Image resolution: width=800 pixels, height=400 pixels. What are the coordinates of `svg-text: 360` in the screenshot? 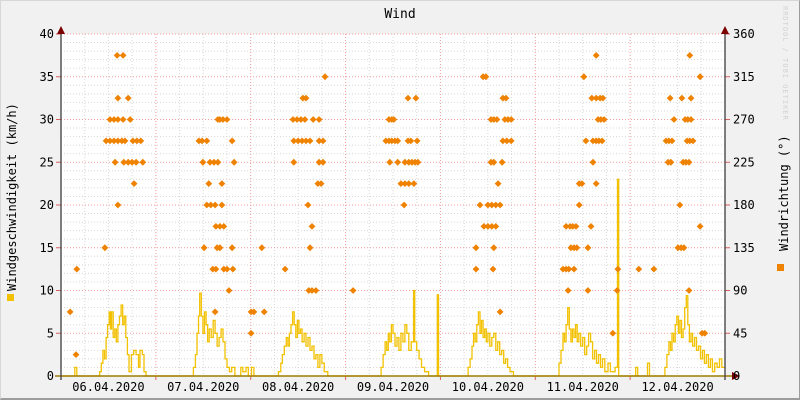 It's located at (744, 34).